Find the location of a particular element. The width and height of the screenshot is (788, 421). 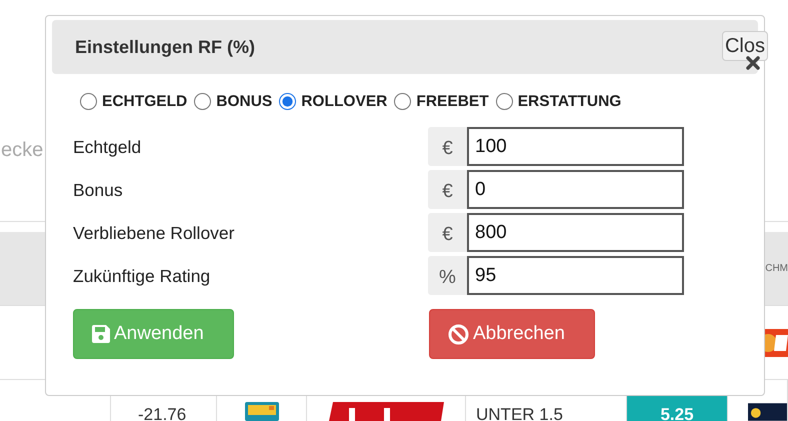

calculator-icon is located at coordinates (262, 411).